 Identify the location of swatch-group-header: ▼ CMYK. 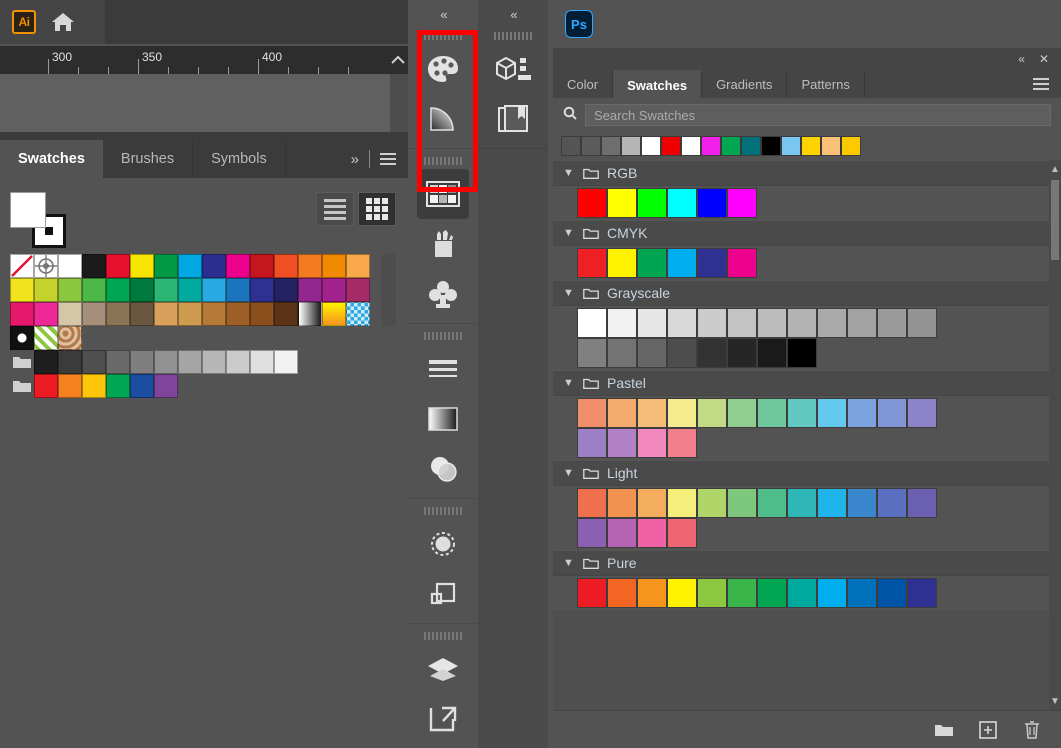
(807, 233).